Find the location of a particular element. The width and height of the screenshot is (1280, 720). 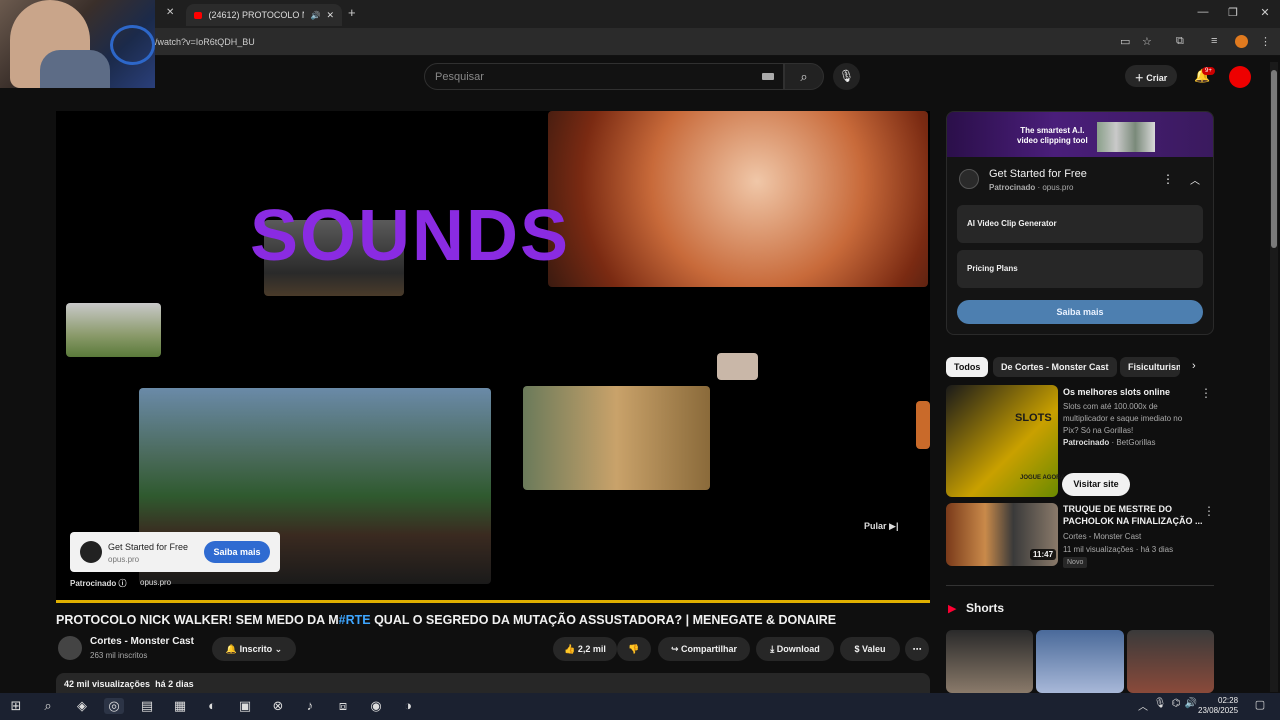

bookmark-star-icon: ☆ is located at coordinates (1147, 41).